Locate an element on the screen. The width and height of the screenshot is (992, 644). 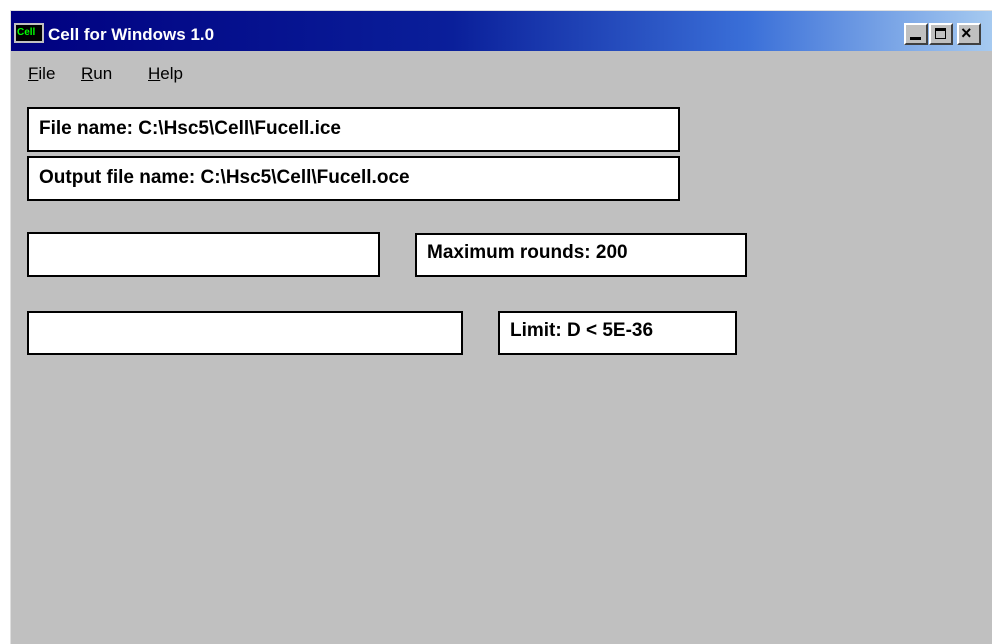
menu-bar: File Run Help is located at coordinates (161, 75).